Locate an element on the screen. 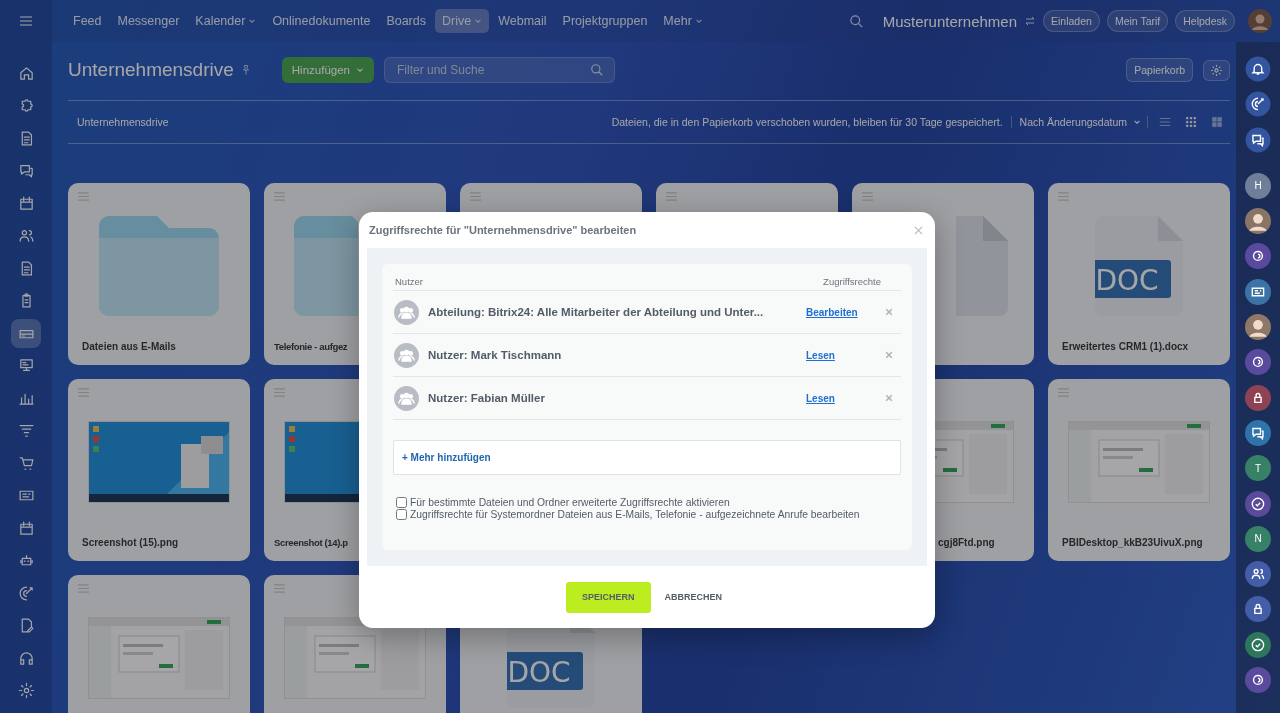 The height and width of the screenshot is (713, 1280). company-name: Musterunternehmen is located at coordinates (949, 21).